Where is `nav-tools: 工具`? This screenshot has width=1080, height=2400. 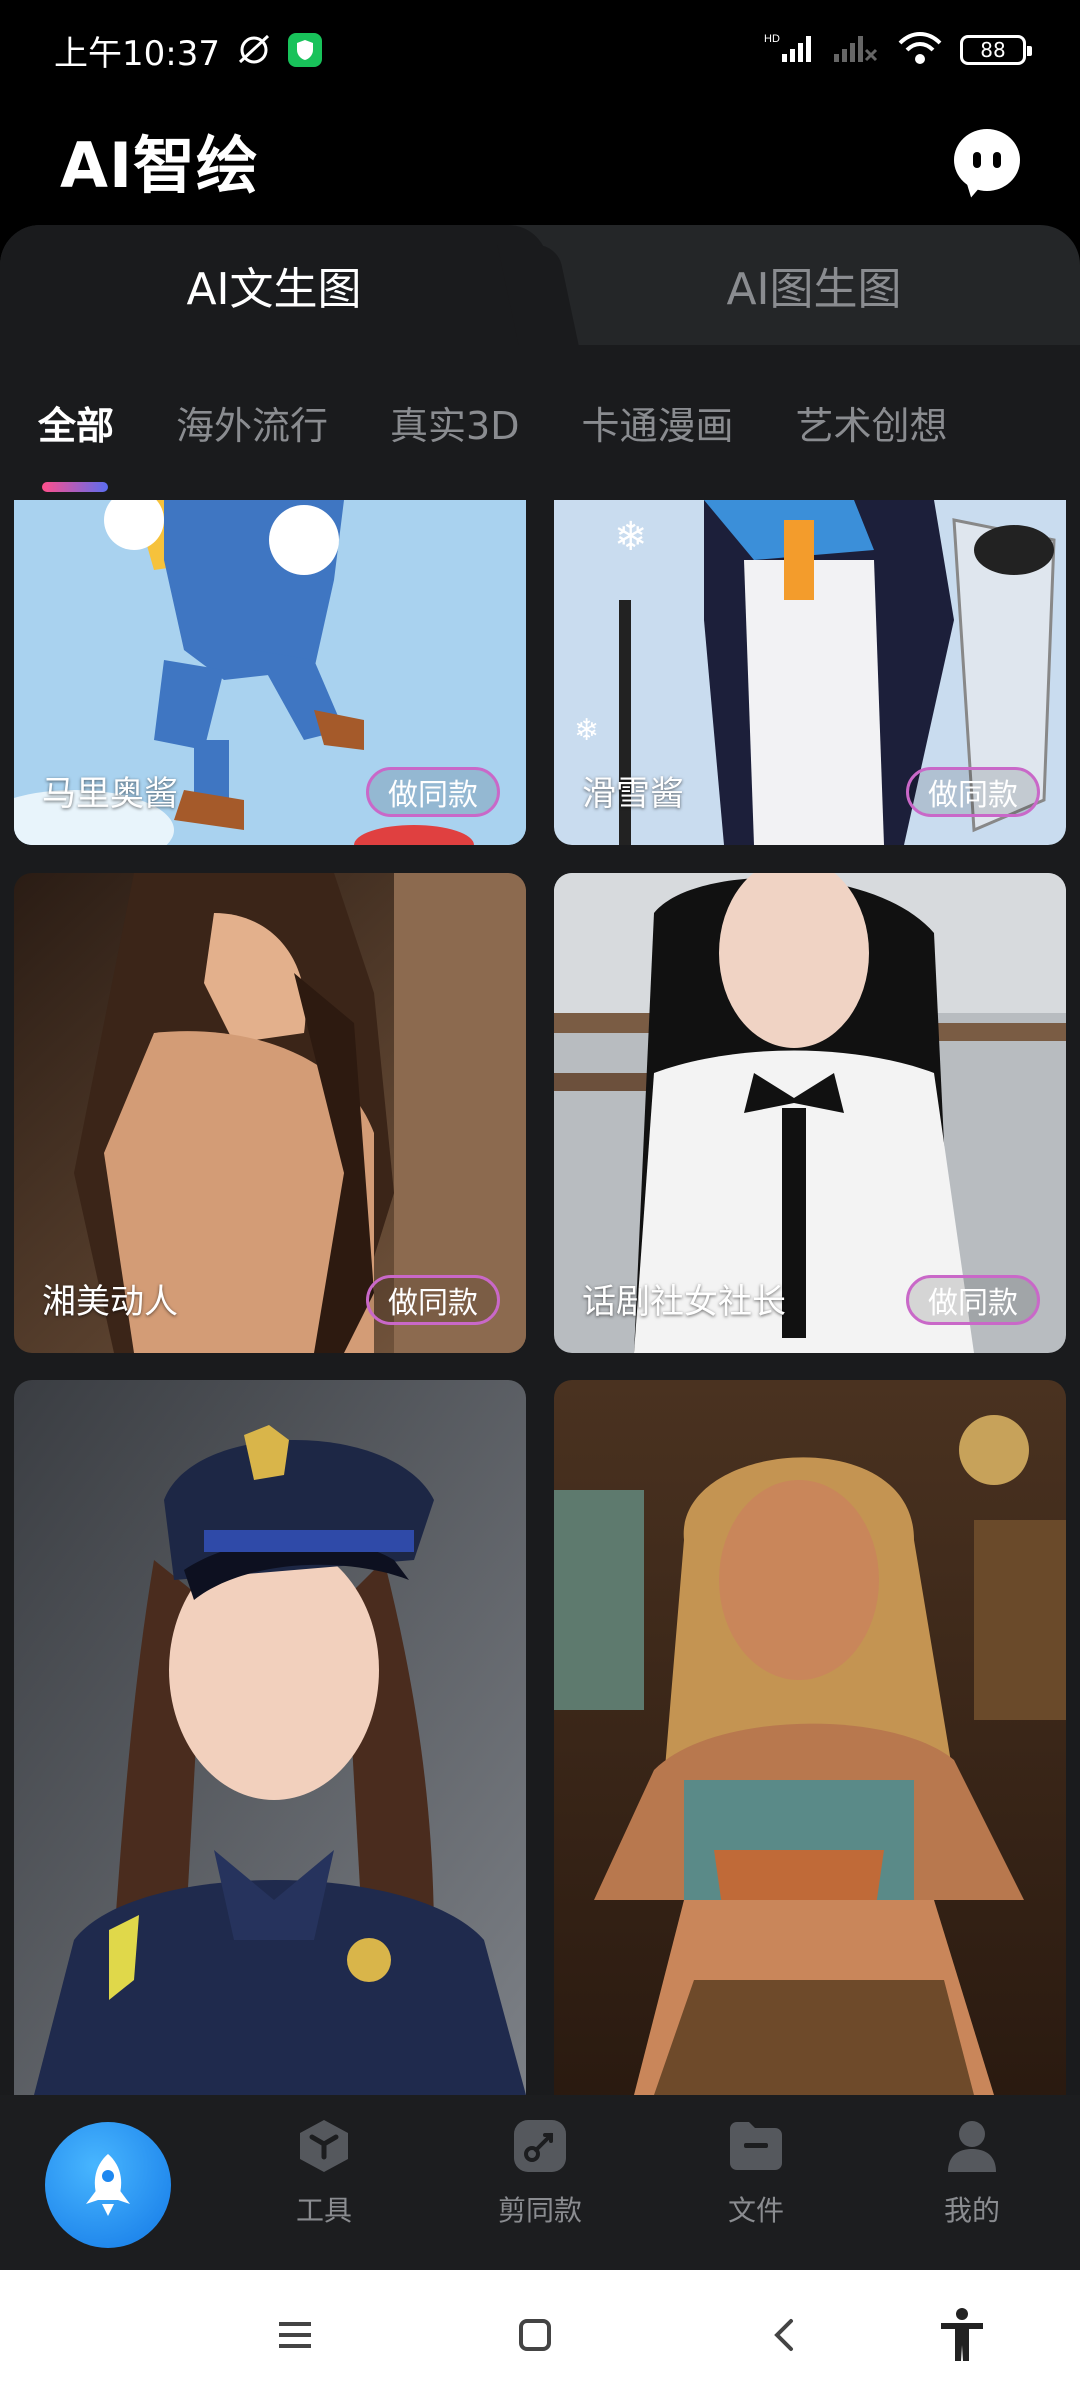 nav-tools: 工具 is located at coordinates (324, 2173).